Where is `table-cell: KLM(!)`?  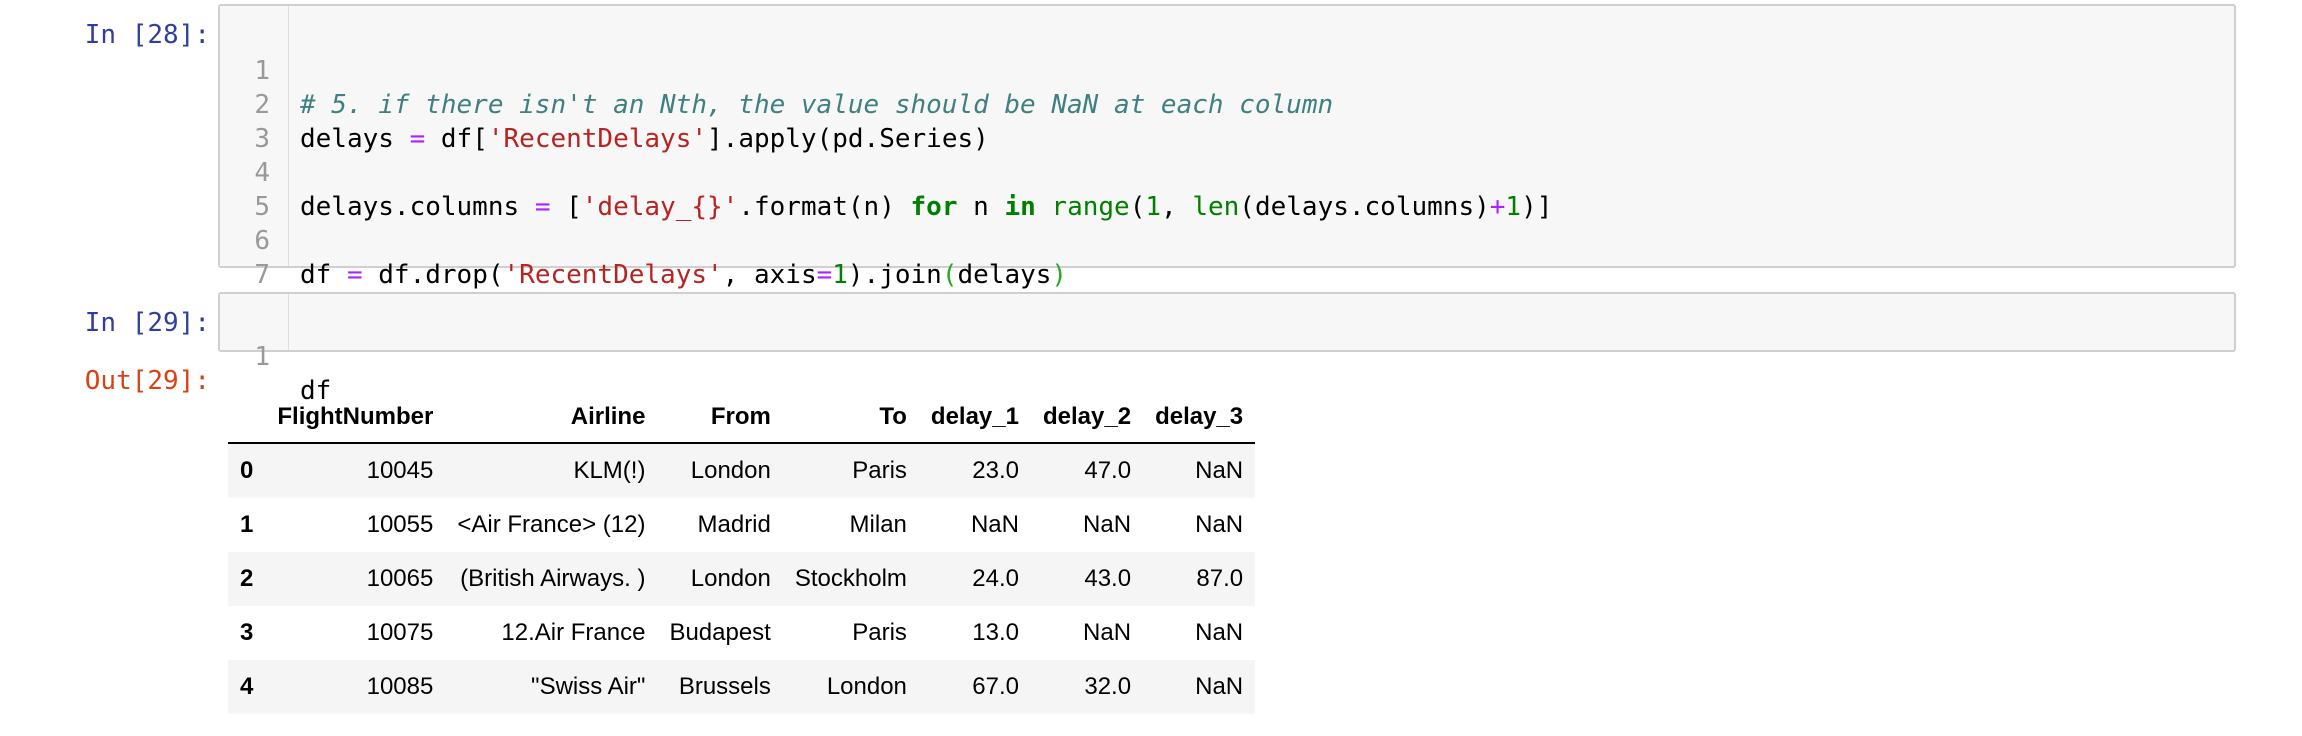
table-cell: KLM(!) is located at coordinates (609, 470).